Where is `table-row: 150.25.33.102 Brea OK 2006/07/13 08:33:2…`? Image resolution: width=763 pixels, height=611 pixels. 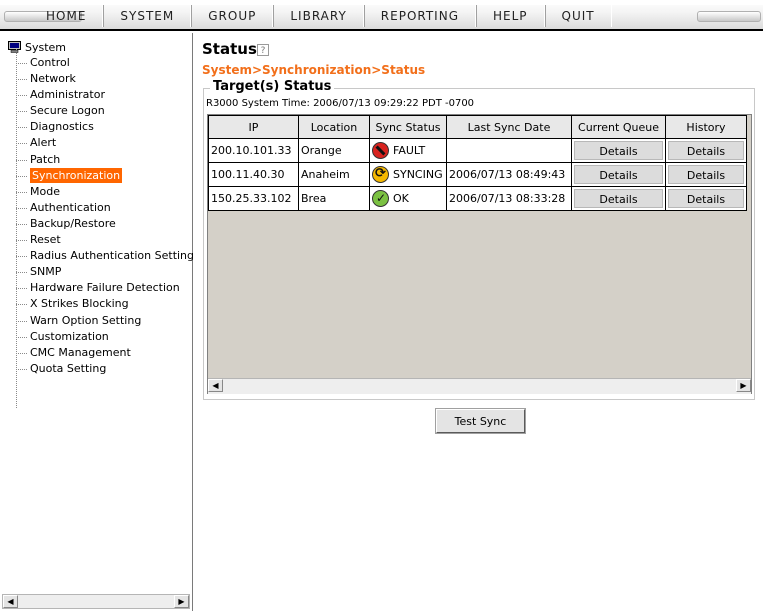
table-row: 150.25.33.102 Brea OK 2006/07/13 08:33:2… is located at coordinates (477, 198).